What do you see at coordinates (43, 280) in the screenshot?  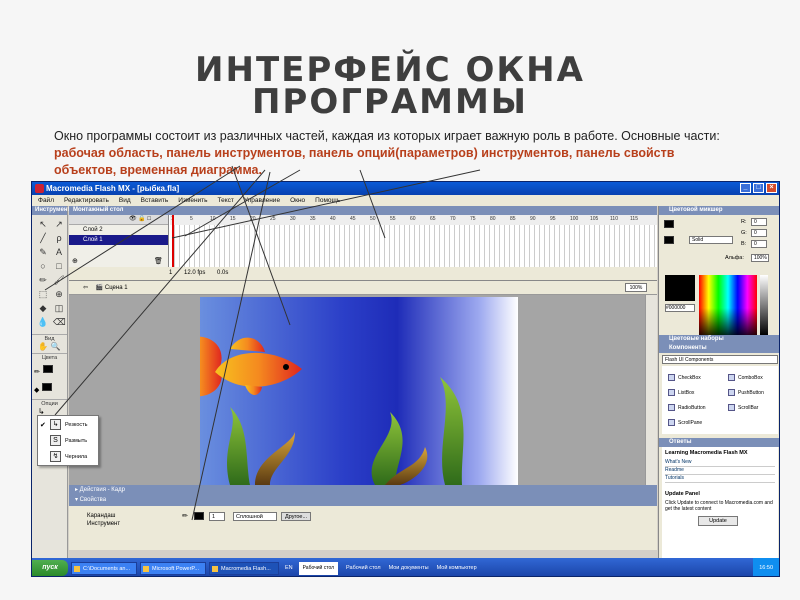 I see `pencil-tool-icon: ✏` at bounding box center [43, 280].